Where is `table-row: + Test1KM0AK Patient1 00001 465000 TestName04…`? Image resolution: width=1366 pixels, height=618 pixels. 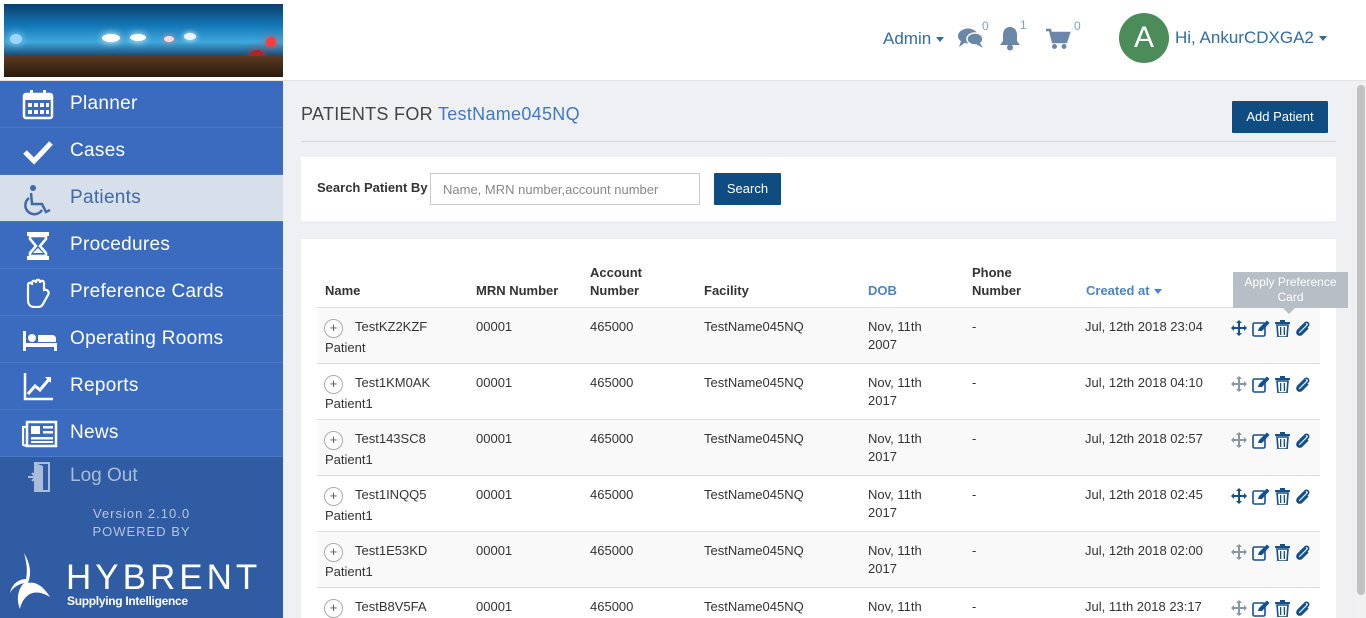 table-row: + Test1KM0AK Patient1 00001 465000 TestName04… is located at coordinates (818, 392).